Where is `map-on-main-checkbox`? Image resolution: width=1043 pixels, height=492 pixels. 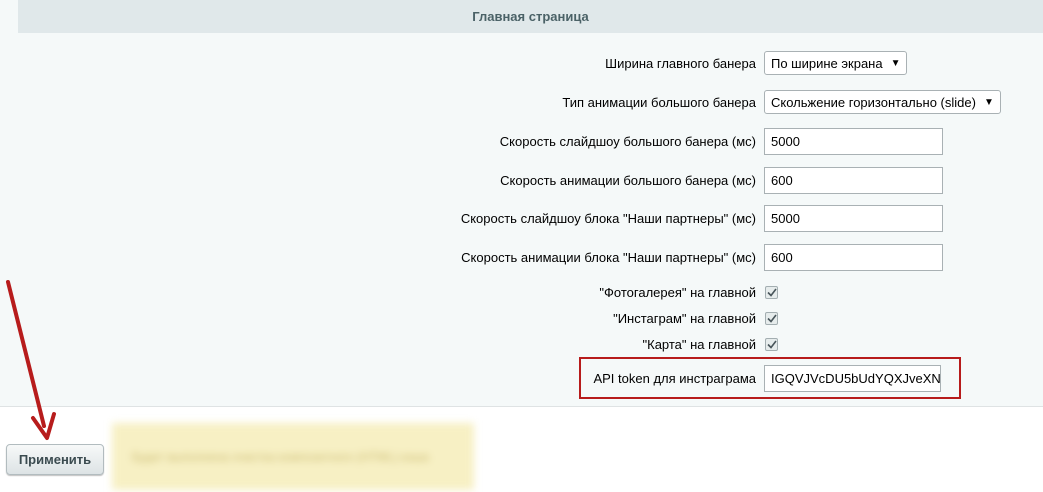 map-on-main-checkbox is located at coordinates (771, 344).